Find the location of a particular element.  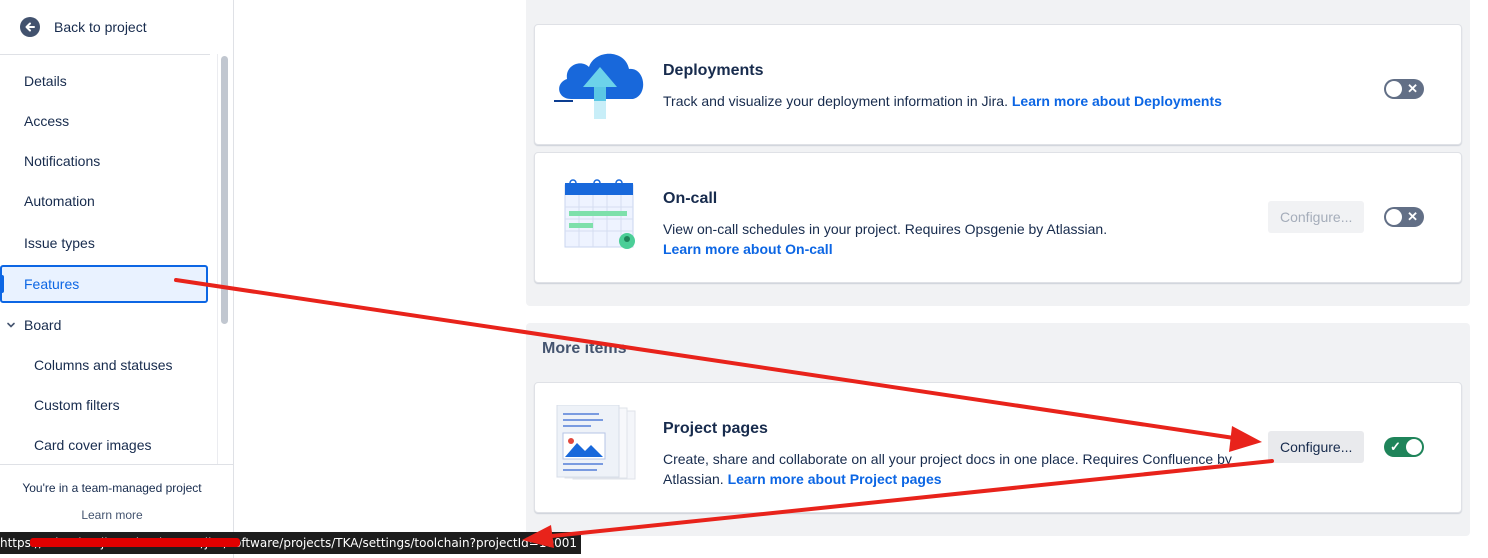

cloud-upload-icon is located at coordinates (599, 86).